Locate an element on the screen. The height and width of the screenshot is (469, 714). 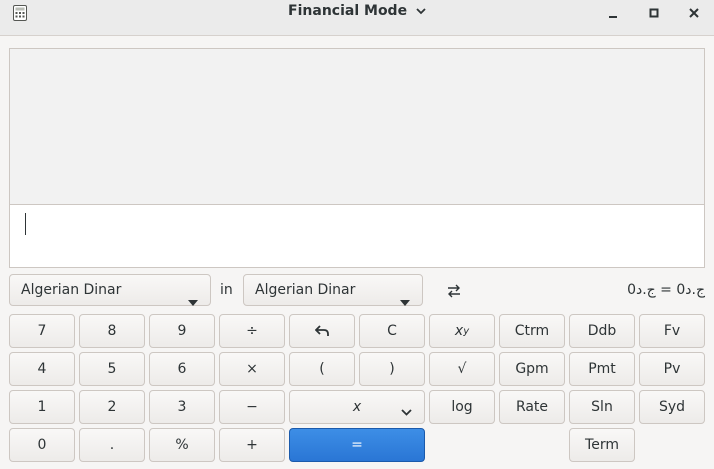
undo-button is located at coordinates (322, 331).